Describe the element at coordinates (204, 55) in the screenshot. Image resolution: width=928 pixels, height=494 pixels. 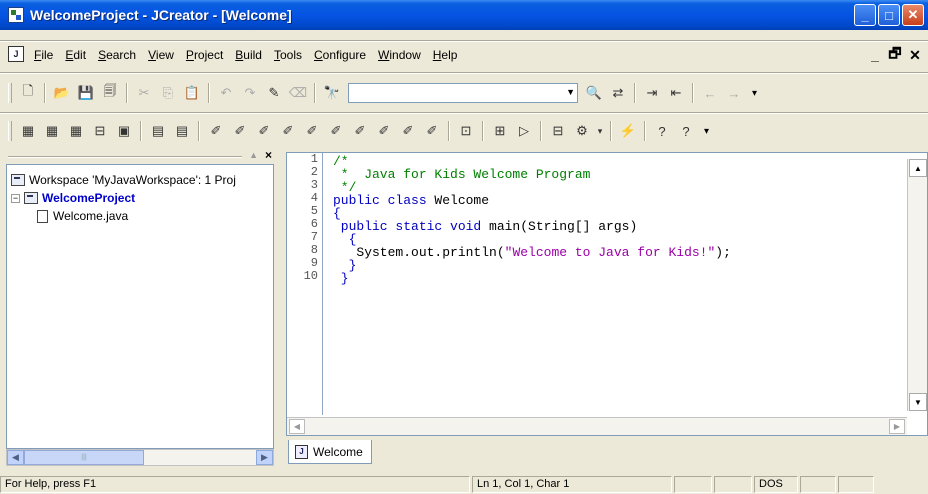
I see `menu-project: Project` at that location.